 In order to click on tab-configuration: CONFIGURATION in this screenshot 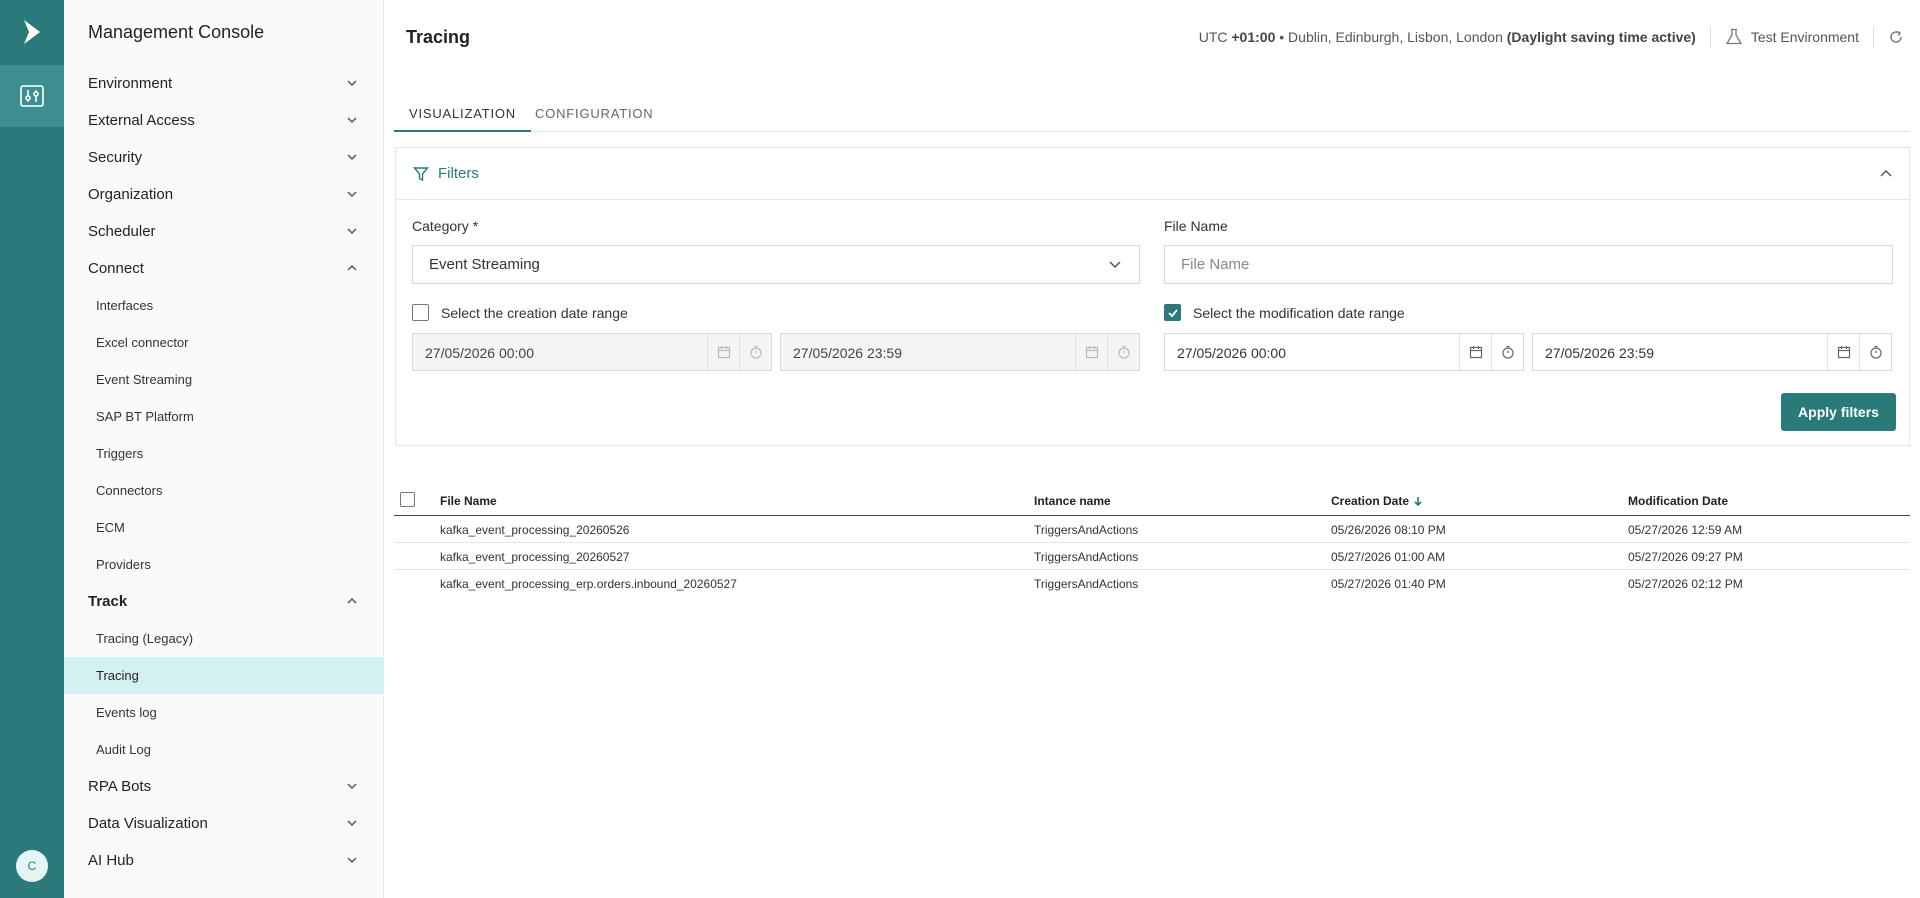, I will do `click(594, 116)`.